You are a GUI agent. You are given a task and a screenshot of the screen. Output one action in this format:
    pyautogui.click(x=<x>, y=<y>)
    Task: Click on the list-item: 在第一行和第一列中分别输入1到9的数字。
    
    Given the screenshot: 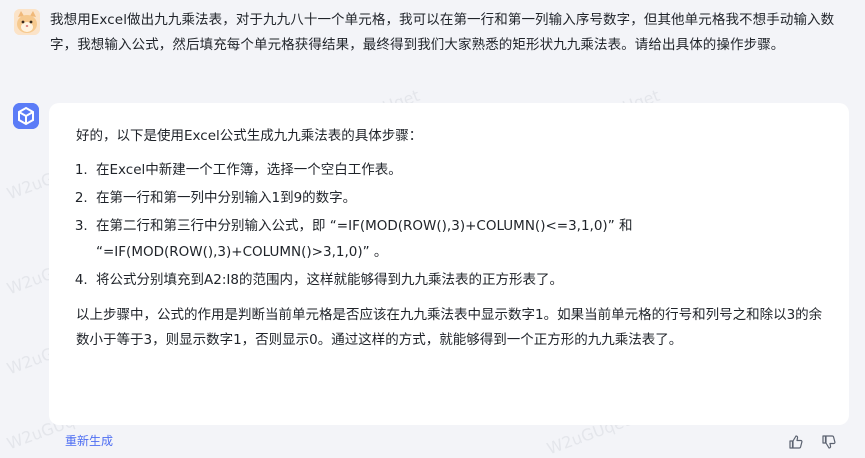 What is the action you would take?
    pyautogui.click(x=461, y=198)
    